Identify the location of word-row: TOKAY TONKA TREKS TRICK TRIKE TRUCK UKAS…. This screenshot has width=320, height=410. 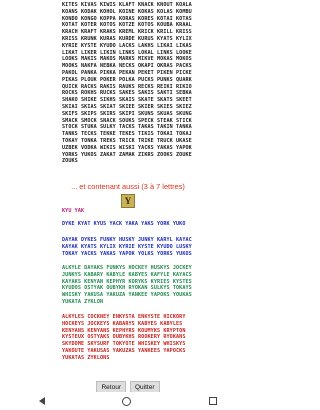
(127, 140).